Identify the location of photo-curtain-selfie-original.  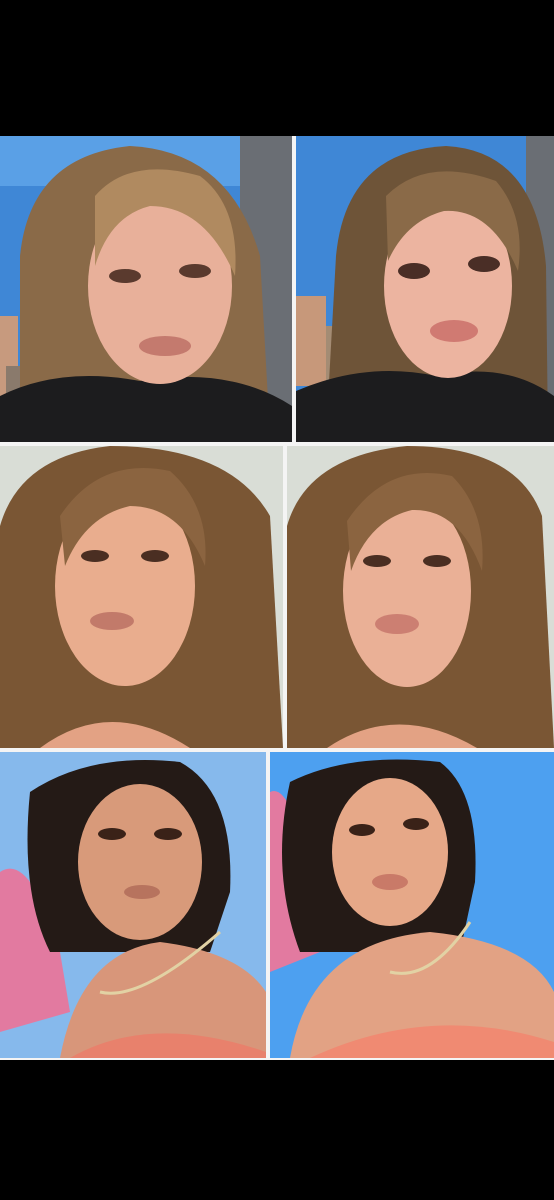
(141, 597).